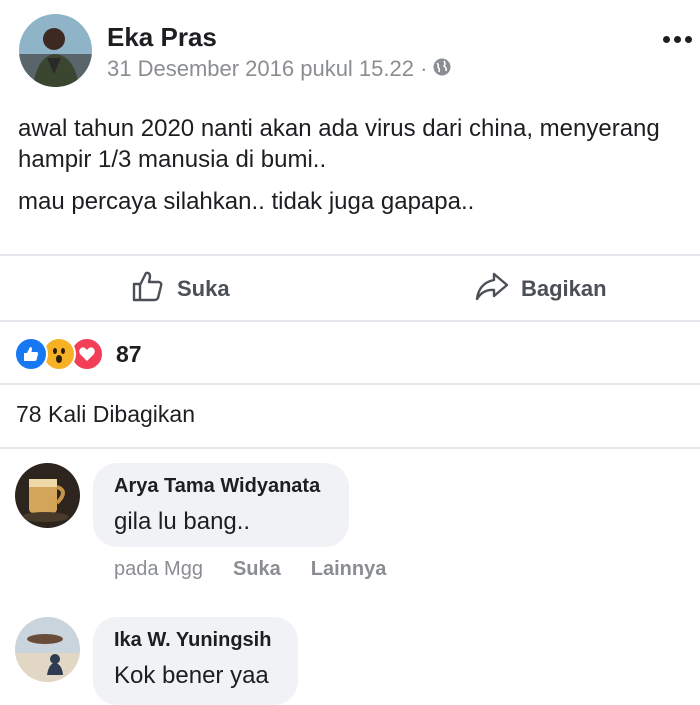 The height and width of the screenshot is (705, 700). I want to click on comment-time: pada Mgg, so click(158, 569).